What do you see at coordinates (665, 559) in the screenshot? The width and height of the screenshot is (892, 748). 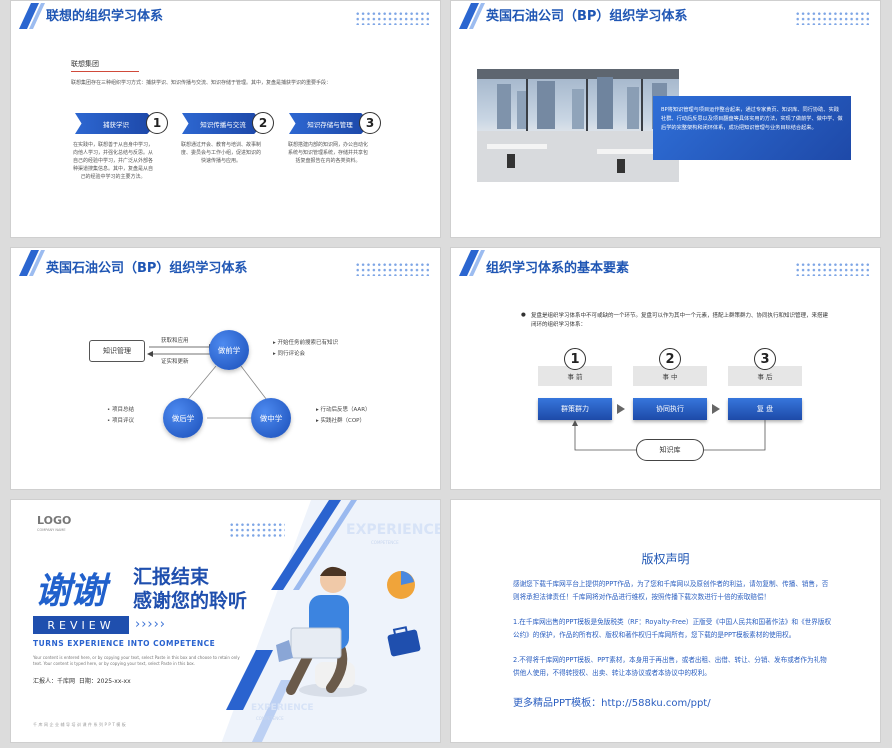 I see `copyright-title: 版权声明` at bounding box center [665, 559].